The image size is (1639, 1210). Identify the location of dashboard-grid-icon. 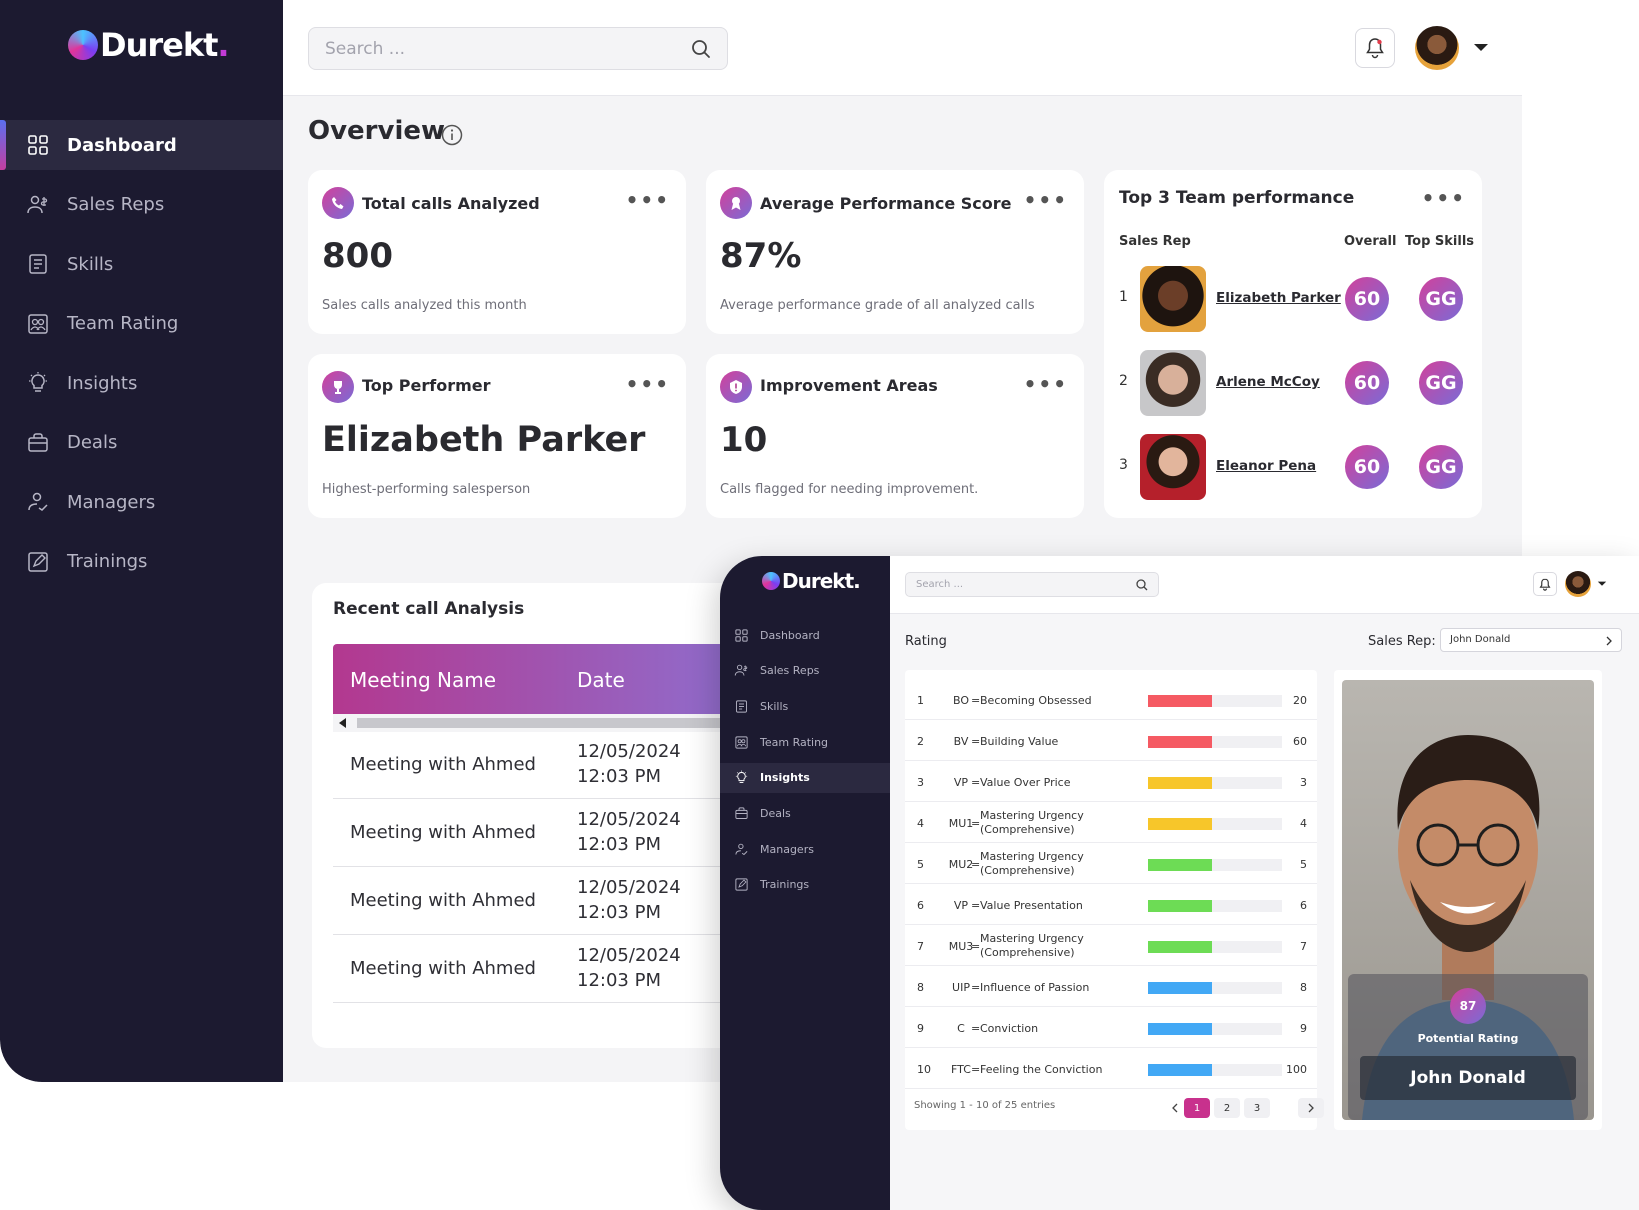
(741, 635).